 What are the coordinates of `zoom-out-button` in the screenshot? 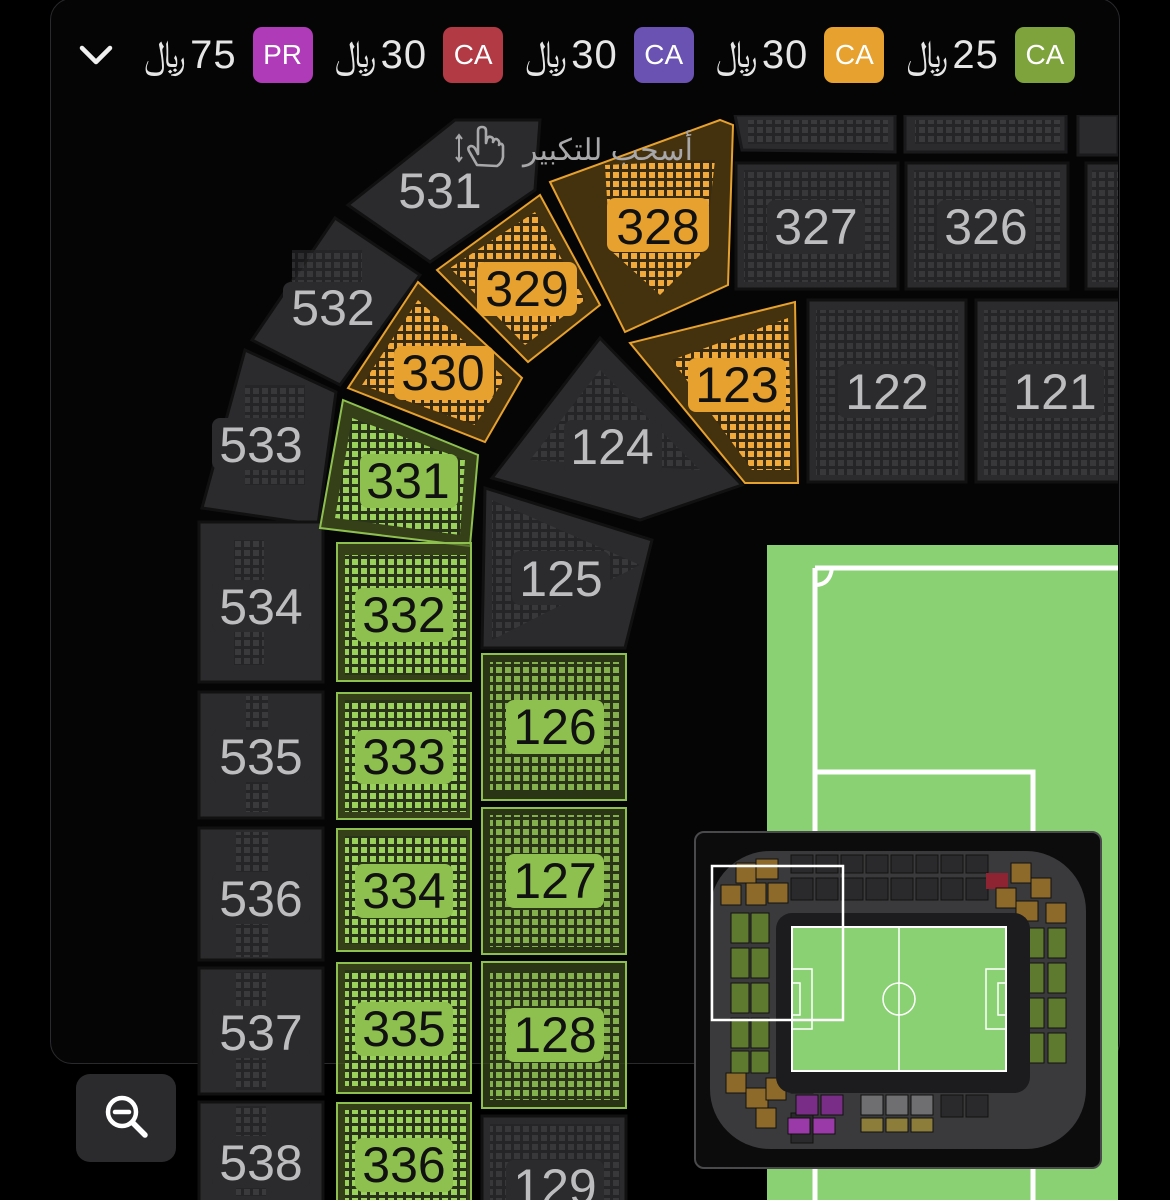 It's located at (126, 1118).